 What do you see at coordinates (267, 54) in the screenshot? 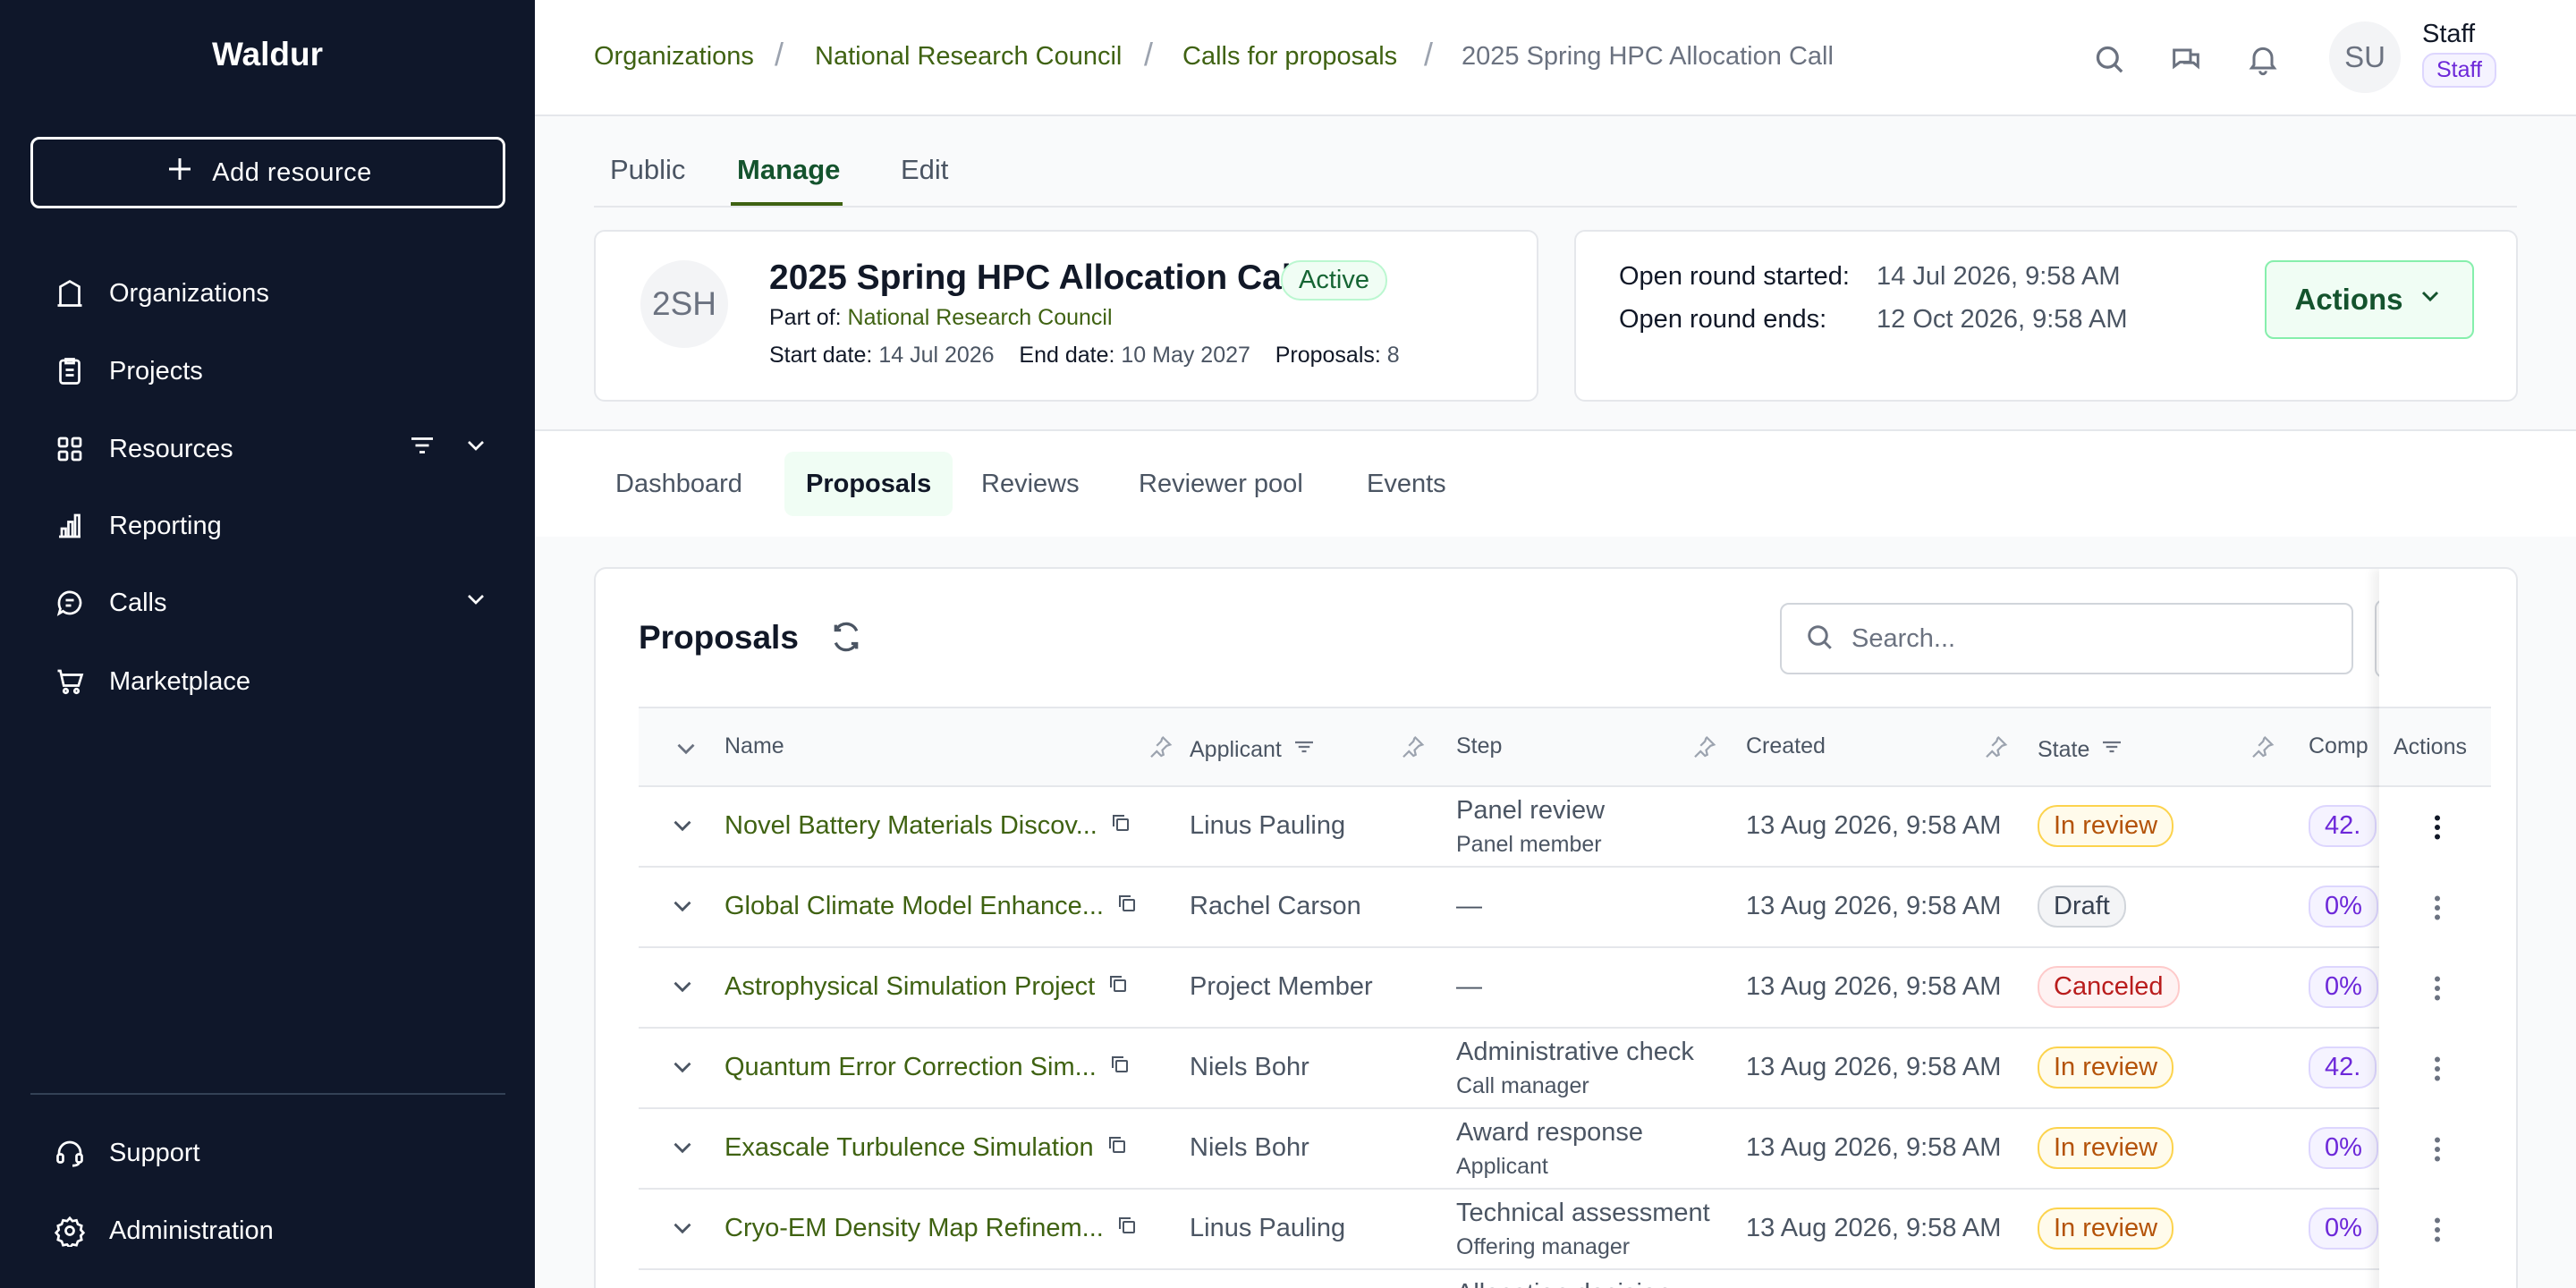
I see `brand-logo: Waldur` at bounding box center [267, 54].